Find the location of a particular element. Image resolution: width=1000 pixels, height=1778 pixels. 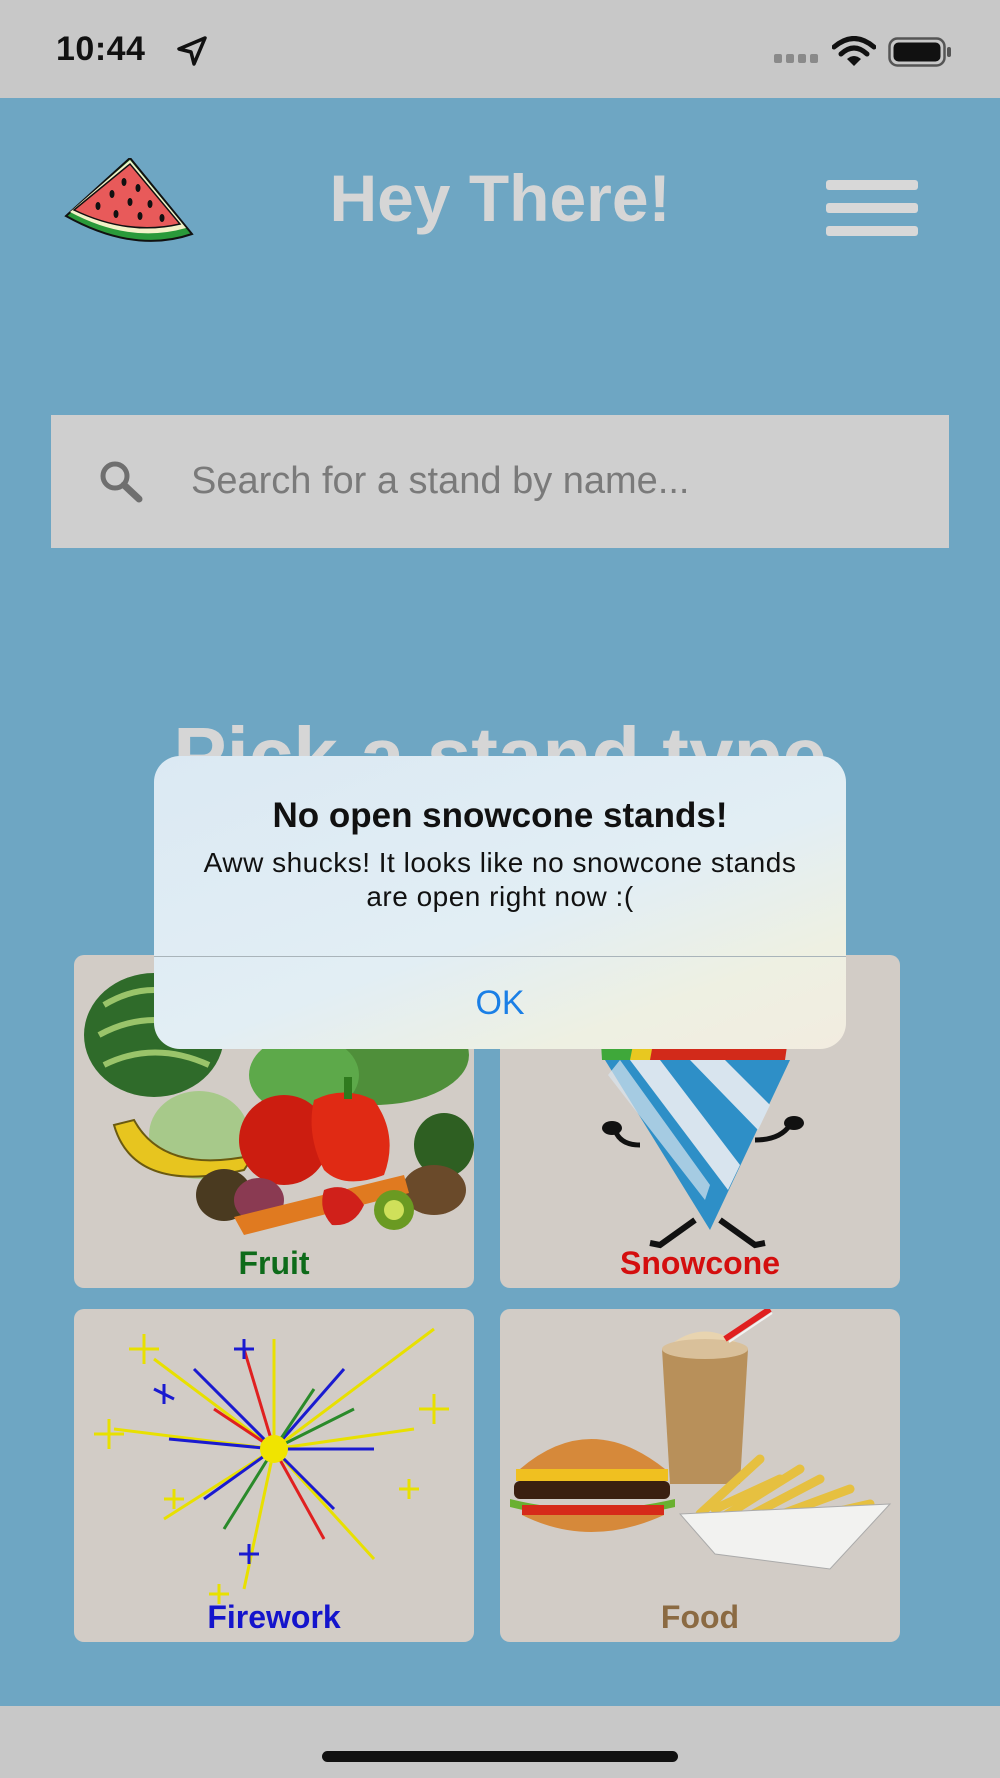

battery-icon is located at coordinates (919, 52).